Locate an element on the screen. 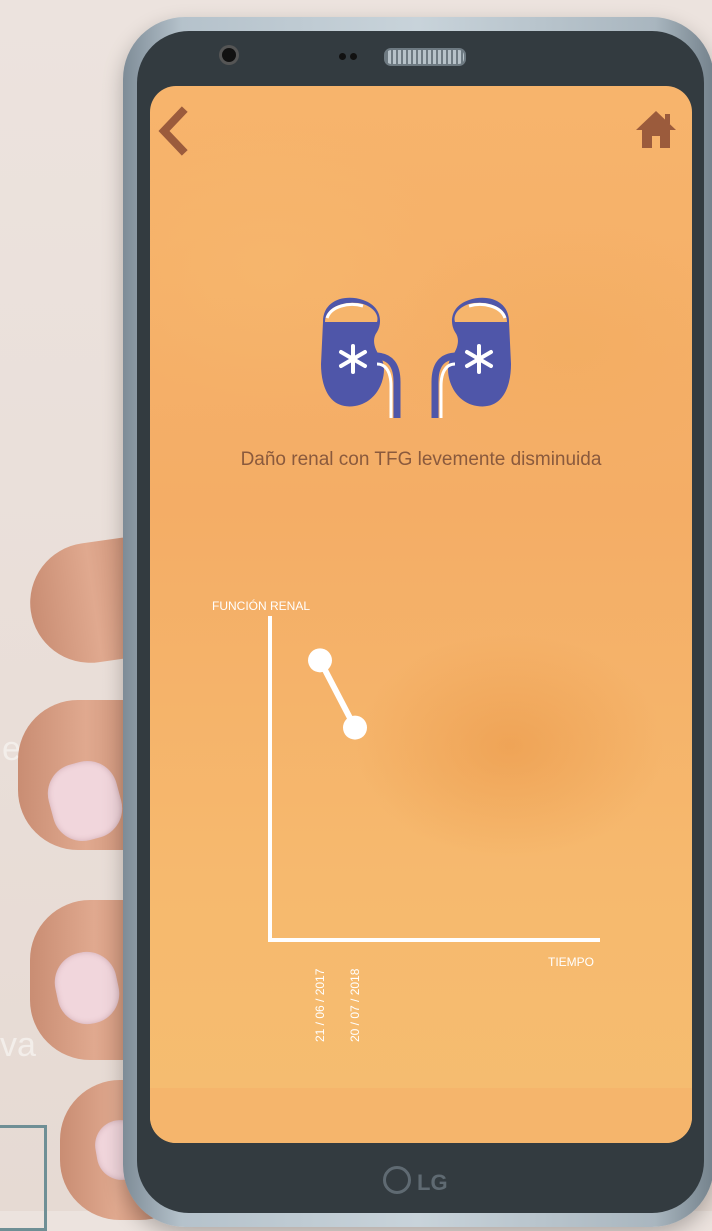 The image size is (712, 1231). lg-logo-icon is located at coordinates (397, 1180).